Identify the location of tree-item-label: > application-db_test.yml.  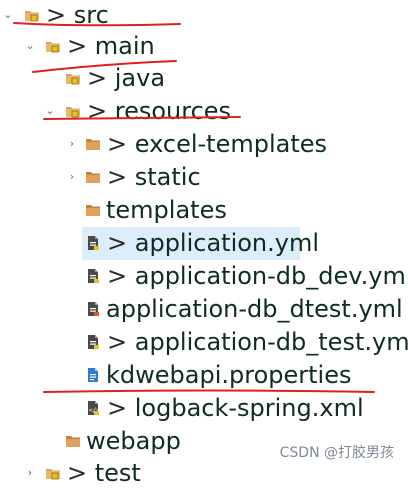
(257, 342).